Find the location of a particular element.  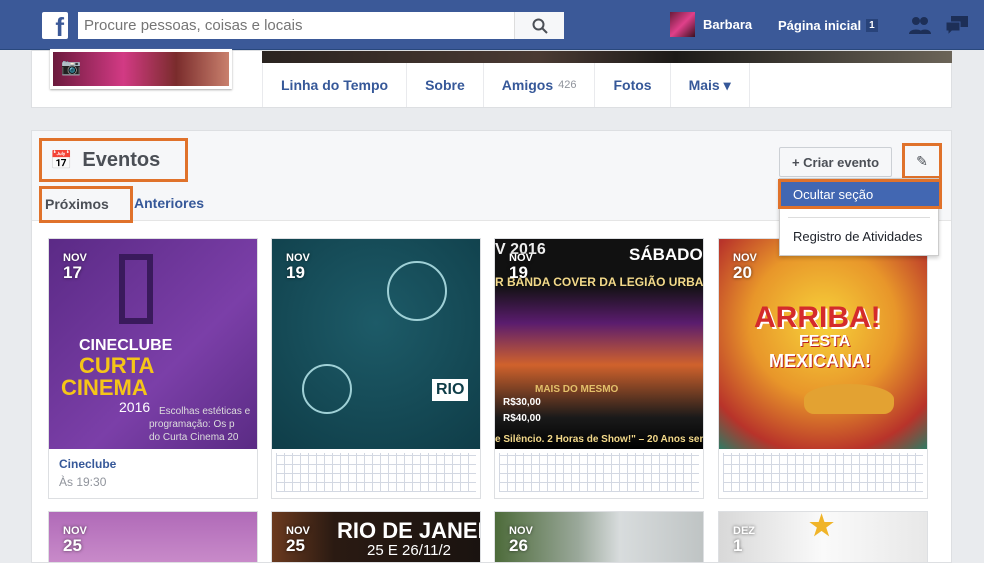

search-box is located at coordinates (321, 25).